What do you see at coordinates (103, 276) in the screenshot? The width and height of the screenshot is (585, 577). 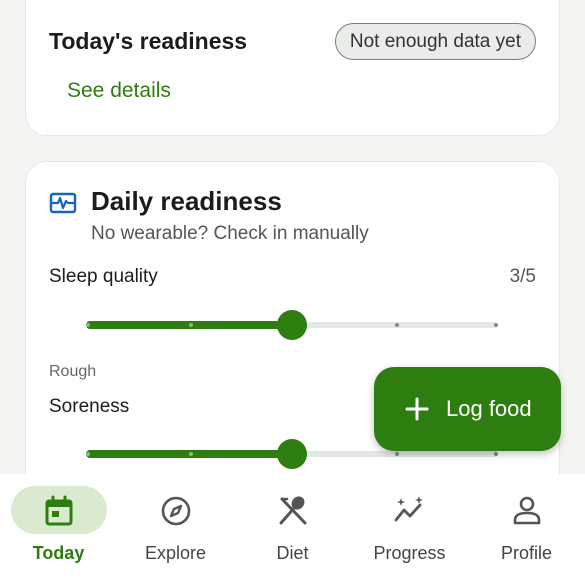 I see `sleep-quality-label: Sleep quality` at bounding box center [103, 276].